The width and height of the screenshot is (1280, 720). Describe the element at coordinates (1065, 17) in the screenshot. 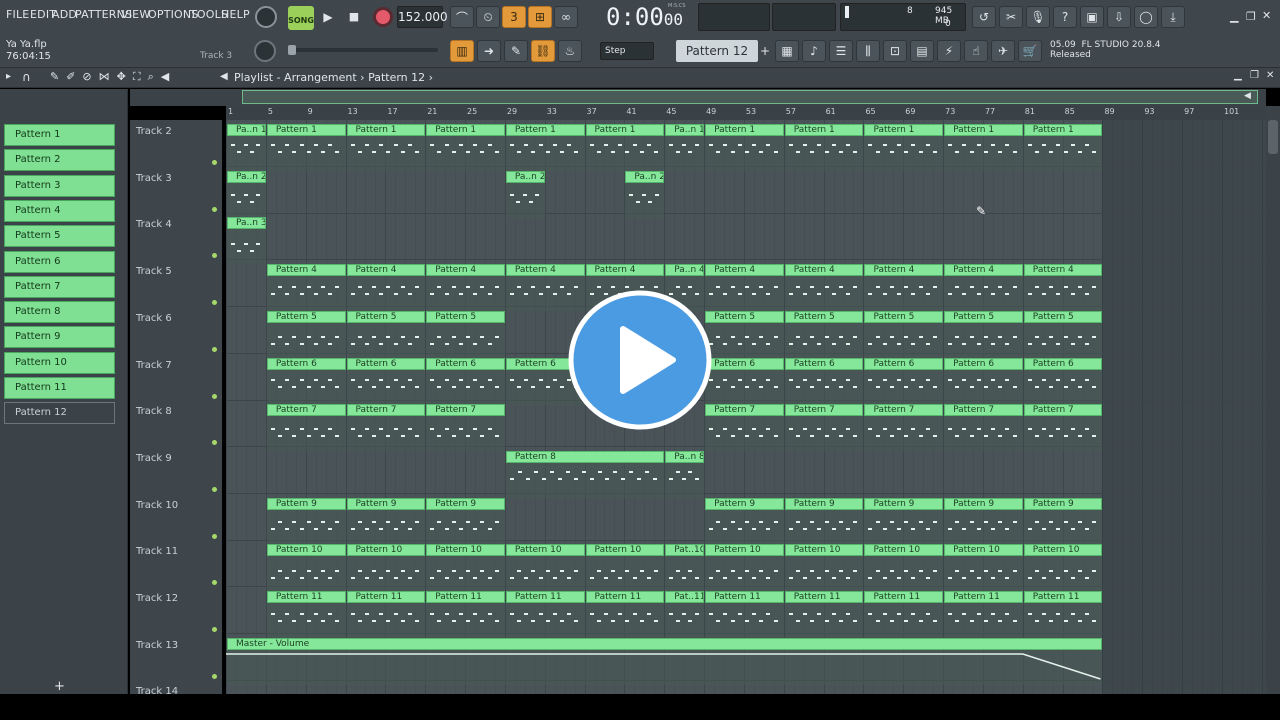

I see `help-icon: ?` at that location.